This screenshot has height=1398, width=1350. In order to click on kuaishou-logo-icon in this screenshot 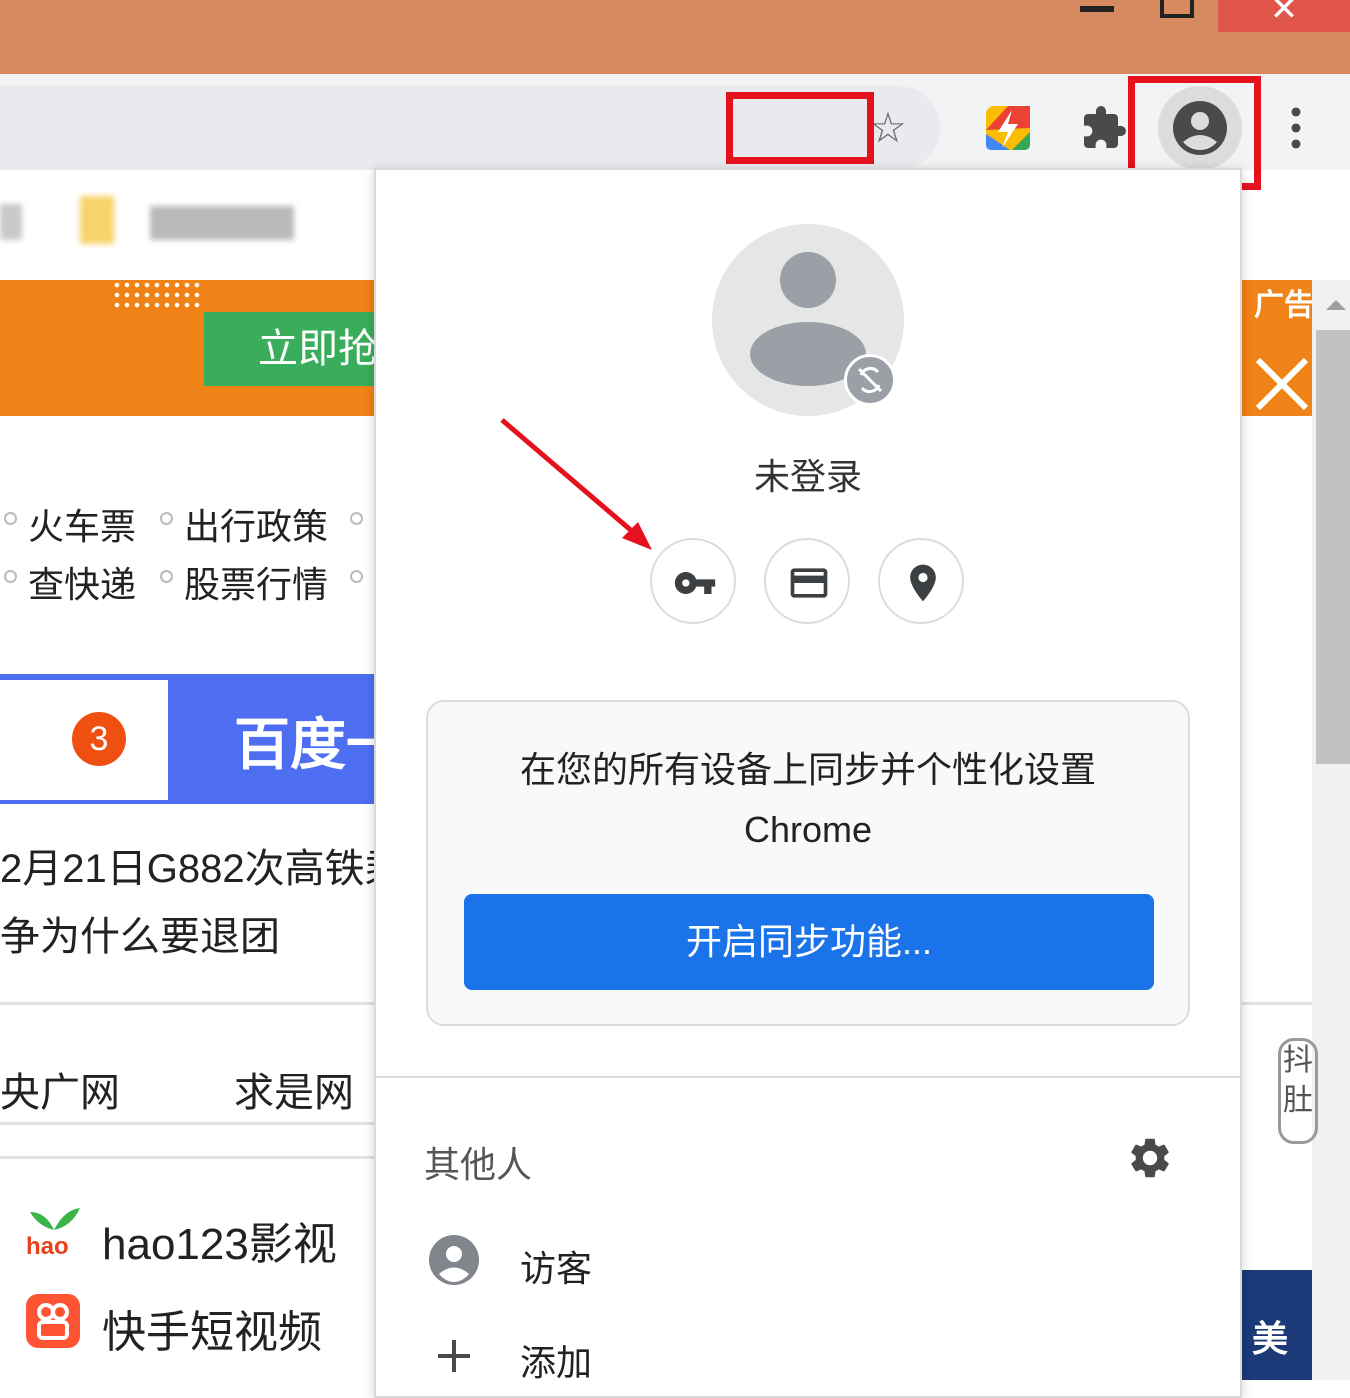, I will do `click(53, 1321)`.